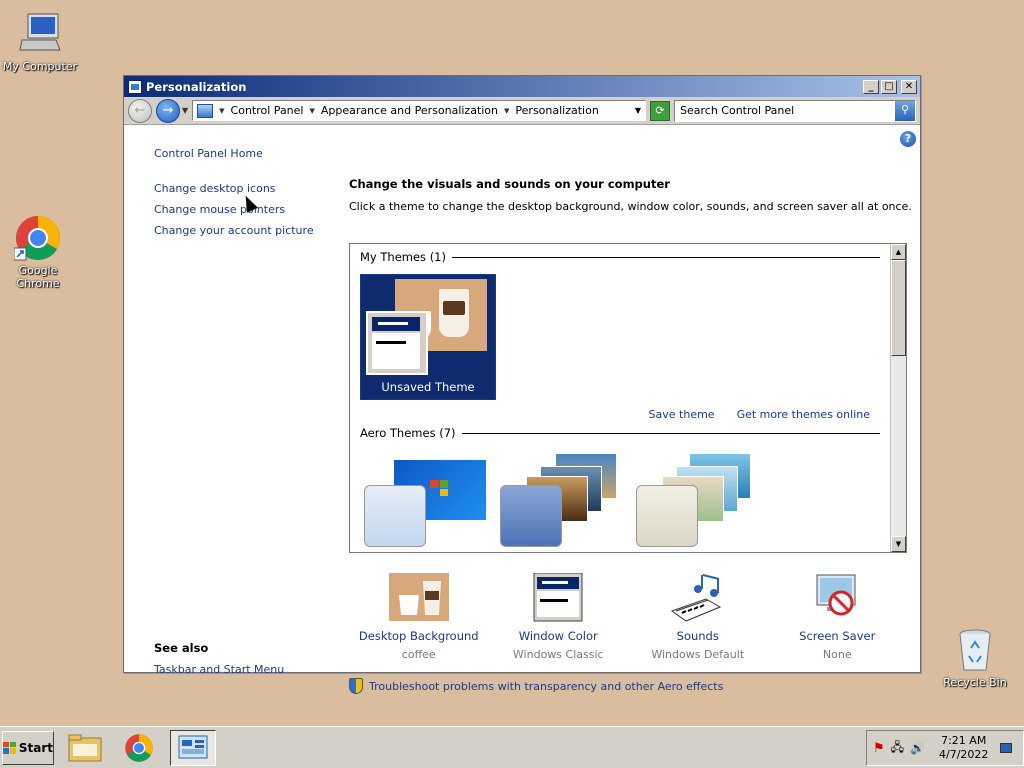 The height and width of the screenshot is (768, 1024). Describe the element at coordinates (964, 754) in the screenshot. I see `clock-date: 4/7/2022` at that location.